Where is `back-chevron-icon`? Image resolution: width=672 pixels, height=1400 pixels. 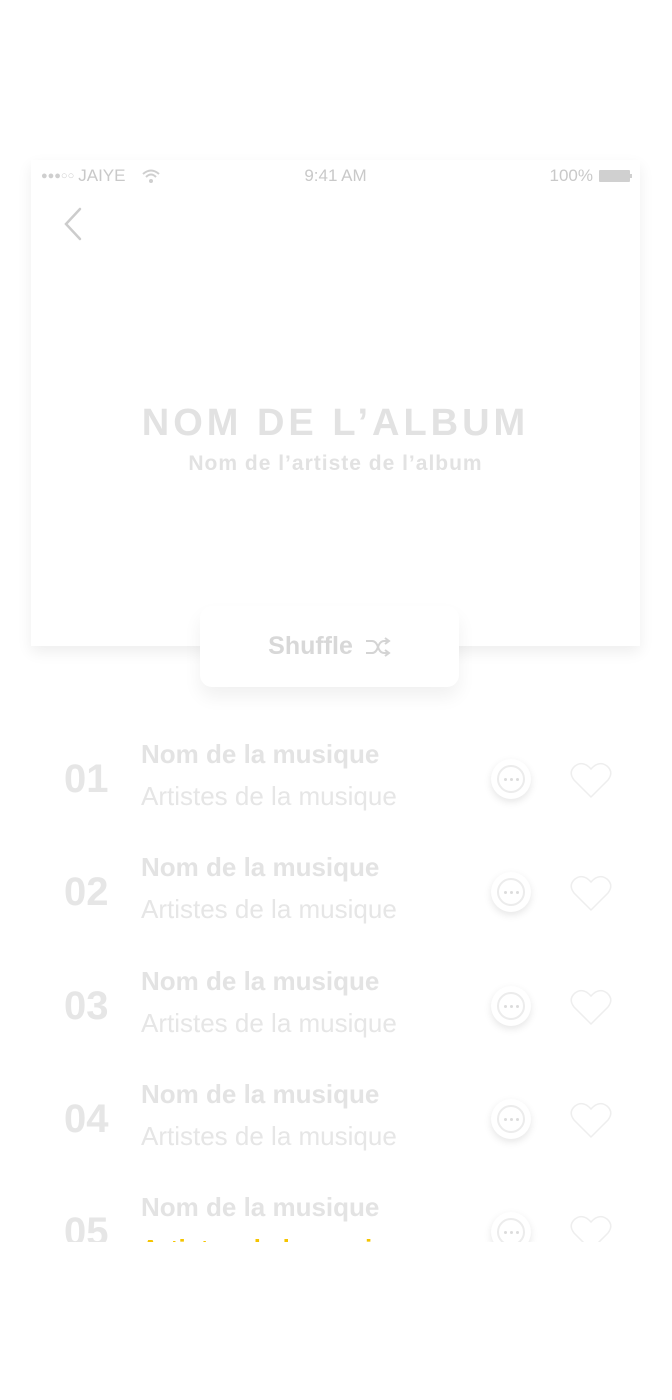
back-chevron-icon is located at coordinates (73, 224).